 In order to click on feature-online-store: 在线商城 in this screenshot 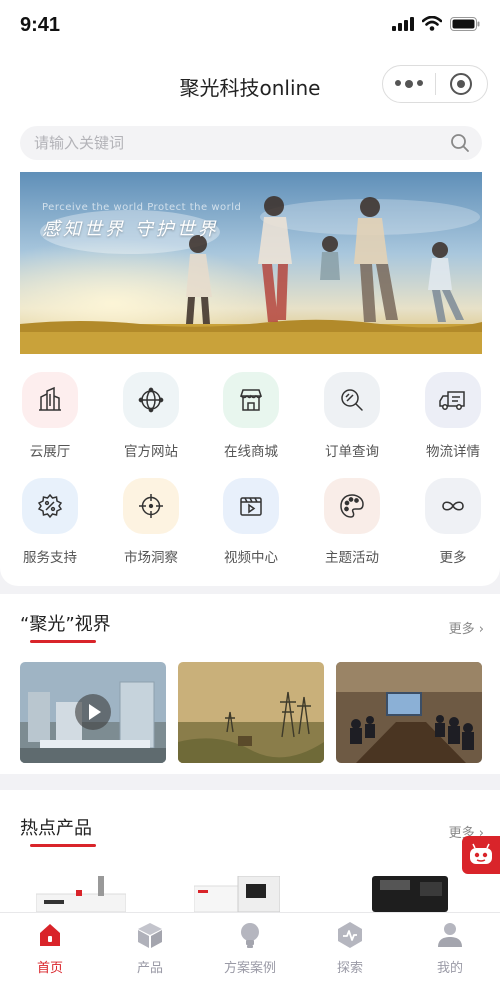, I will do `click(251, 422)`.